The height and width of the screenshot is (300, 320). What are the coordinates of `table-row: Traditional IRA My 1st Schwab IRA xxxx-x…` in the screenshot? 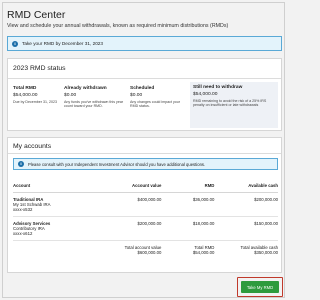 It's located at (145, 204).